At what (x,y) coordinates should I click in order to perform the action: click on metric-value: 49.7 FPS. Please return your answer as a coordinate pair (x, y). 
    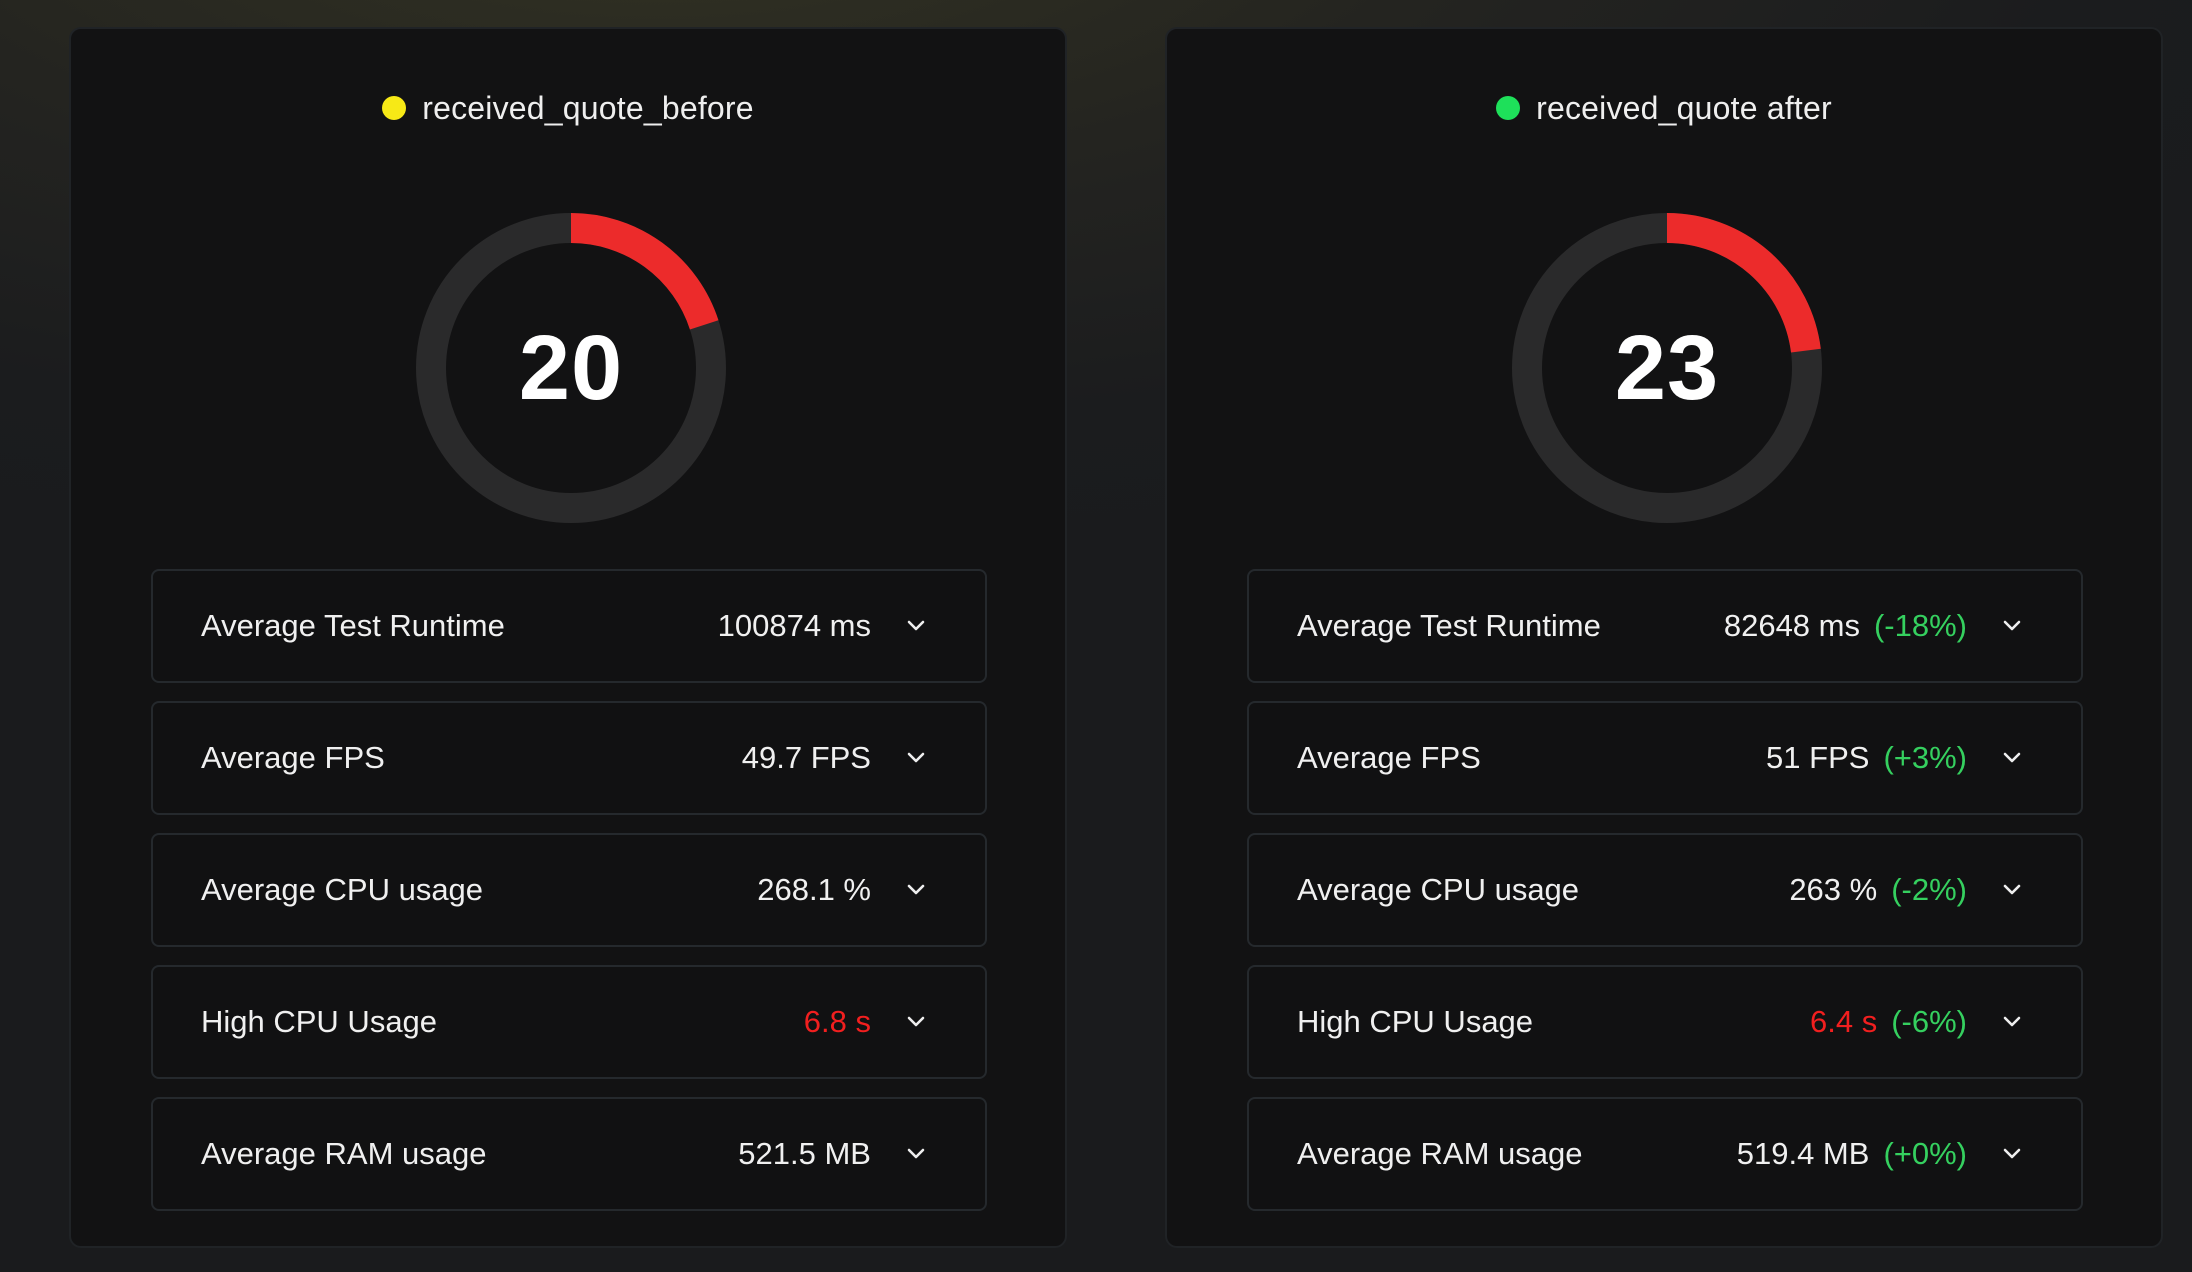
    Looking at the image, I should click on (806, 757).